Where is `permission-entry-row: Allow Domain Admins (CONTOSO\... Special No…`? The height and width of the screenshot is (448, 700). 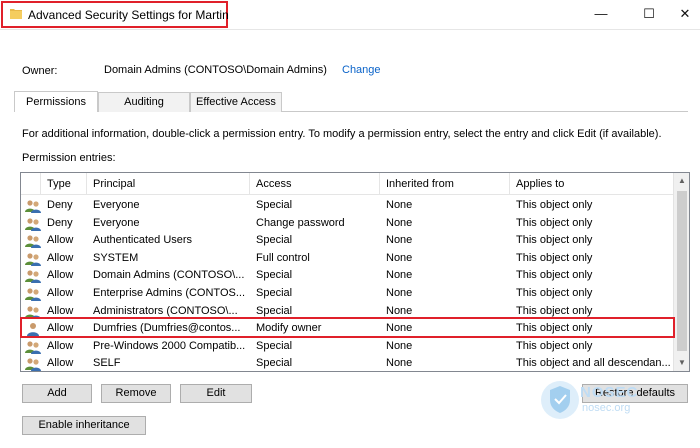 permission-entry-row: Allow Domain Admins (CONTOSO\... Special No… is located at coordinates (347, 276).